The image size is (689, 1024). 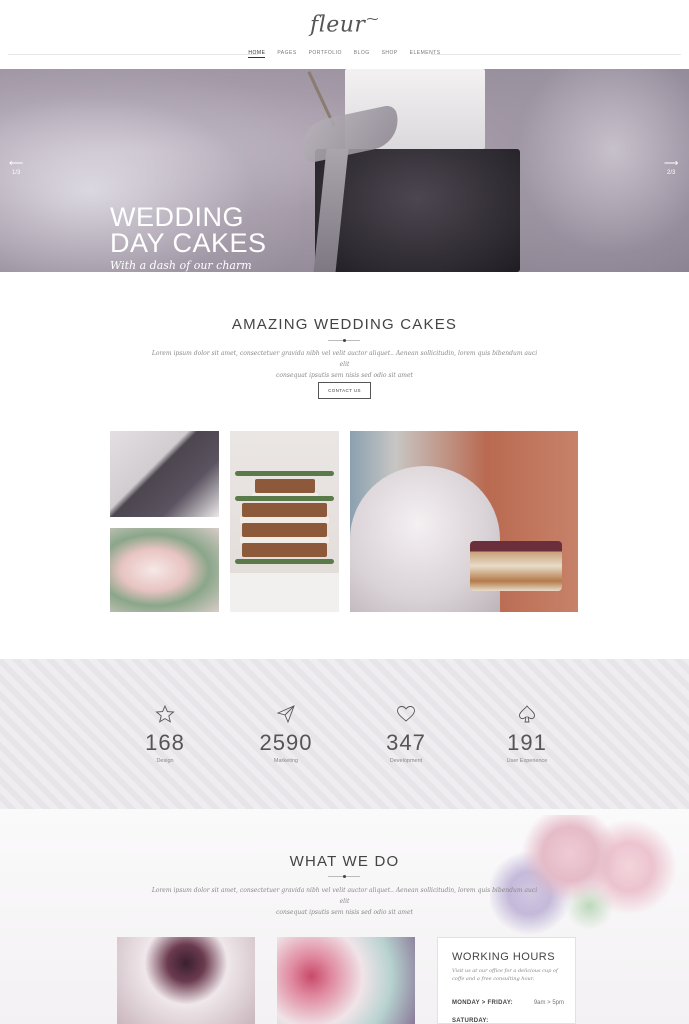 What do you see at coordinates (285, 486) in the screenshot?
I see `naked-cake-tier-top` at bounding box center [285, 486].